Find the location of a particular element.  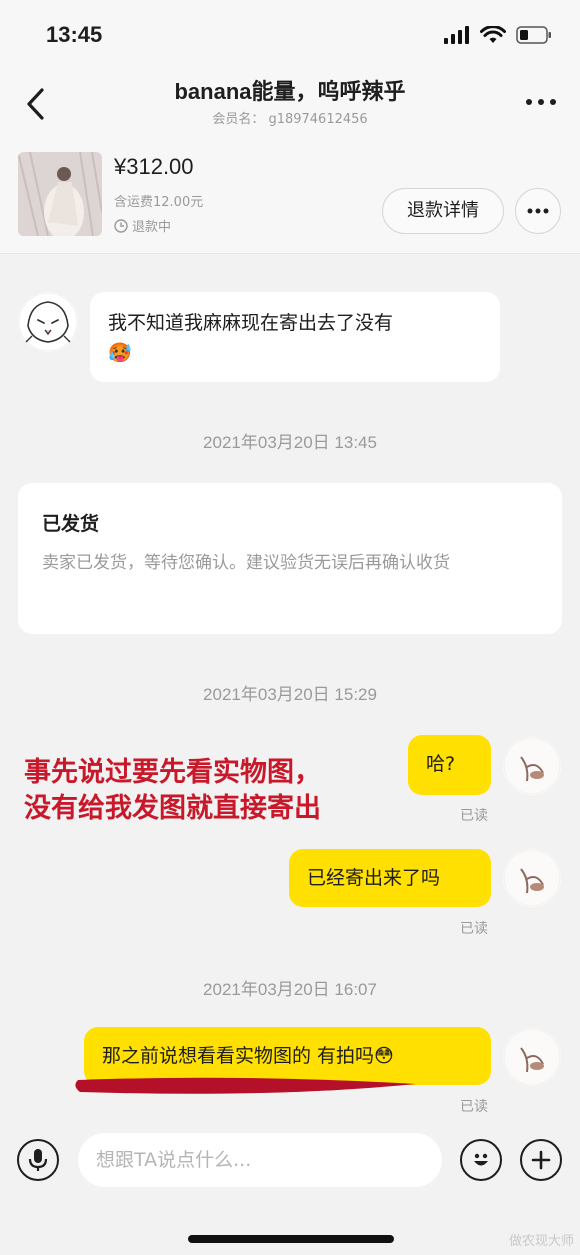

emoji-hot-face: 🥵 is located at coordinates (120, 353).